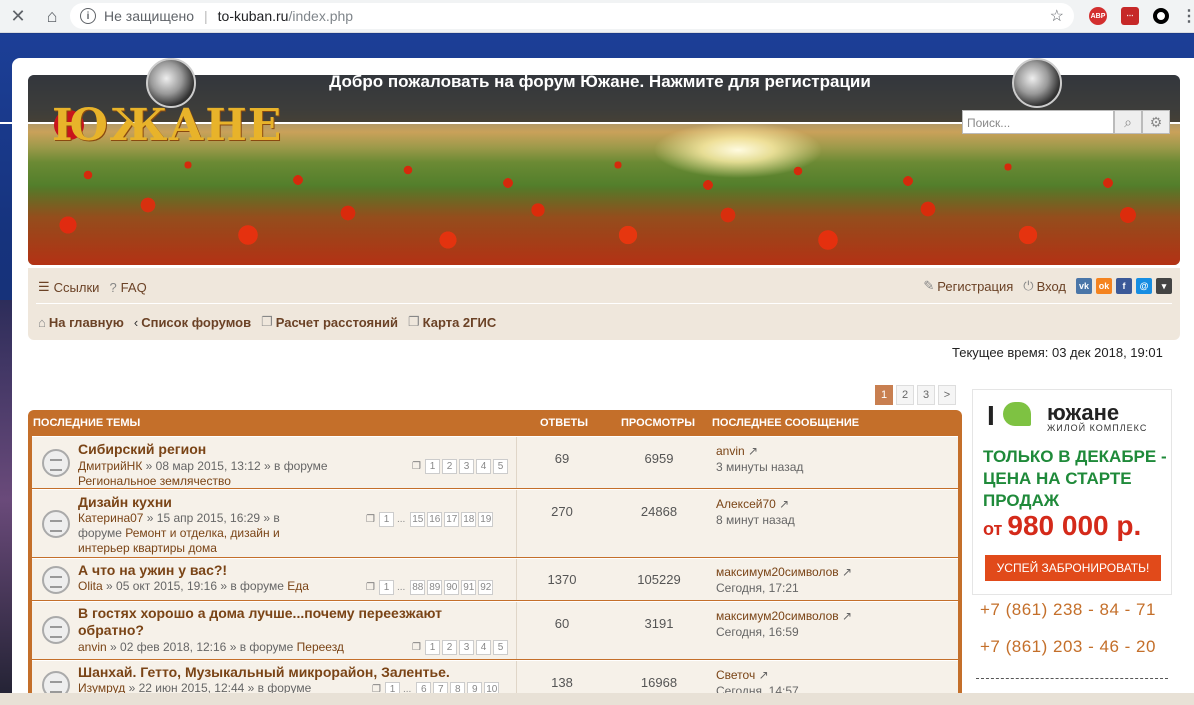 Image resolution: width=1194 pixels, height=705 pixels. Describe the element at coordinates (947, 395) in the screenshot. I see `next-page-button: >` at that location.